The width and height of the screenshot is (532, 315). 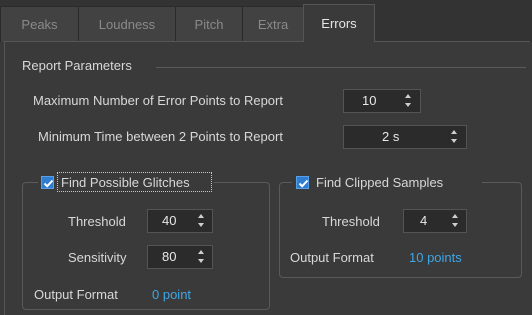 What do you see at coordinates (369, 100) in the screenshot?
I see `max-error-points-value: 10` at bounding box center [369, 100].